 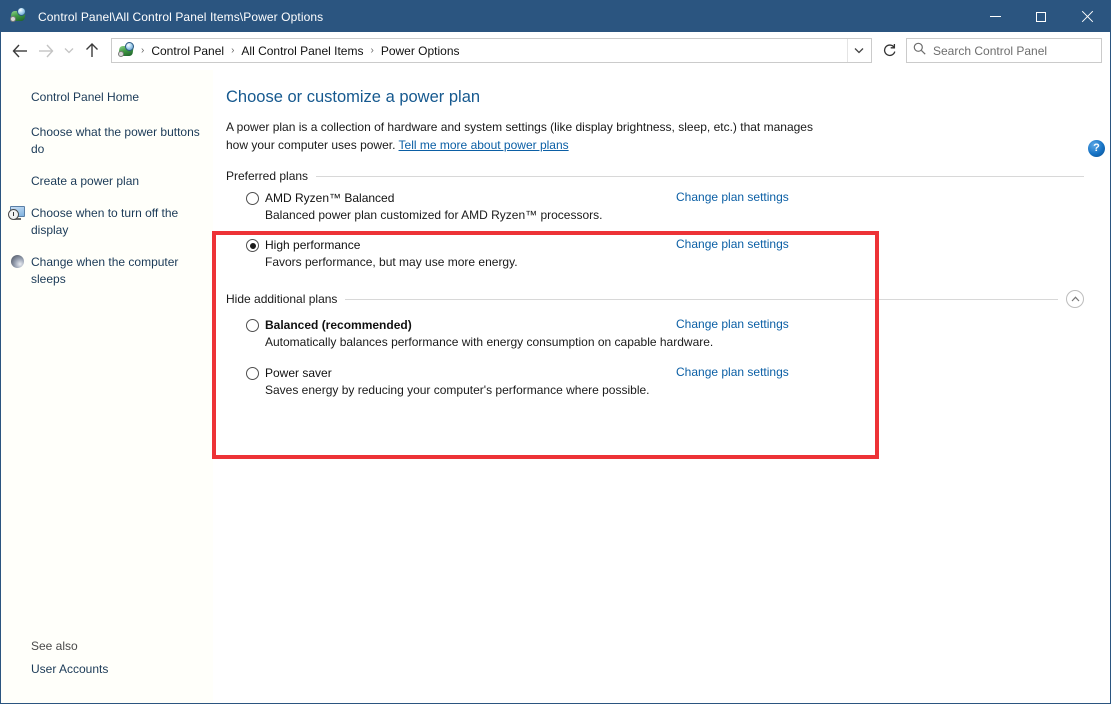 What do you see at coordinates (127, 50) in the screenshot?
I see `address-control-panel-icon` at bounding box center [127, 50].